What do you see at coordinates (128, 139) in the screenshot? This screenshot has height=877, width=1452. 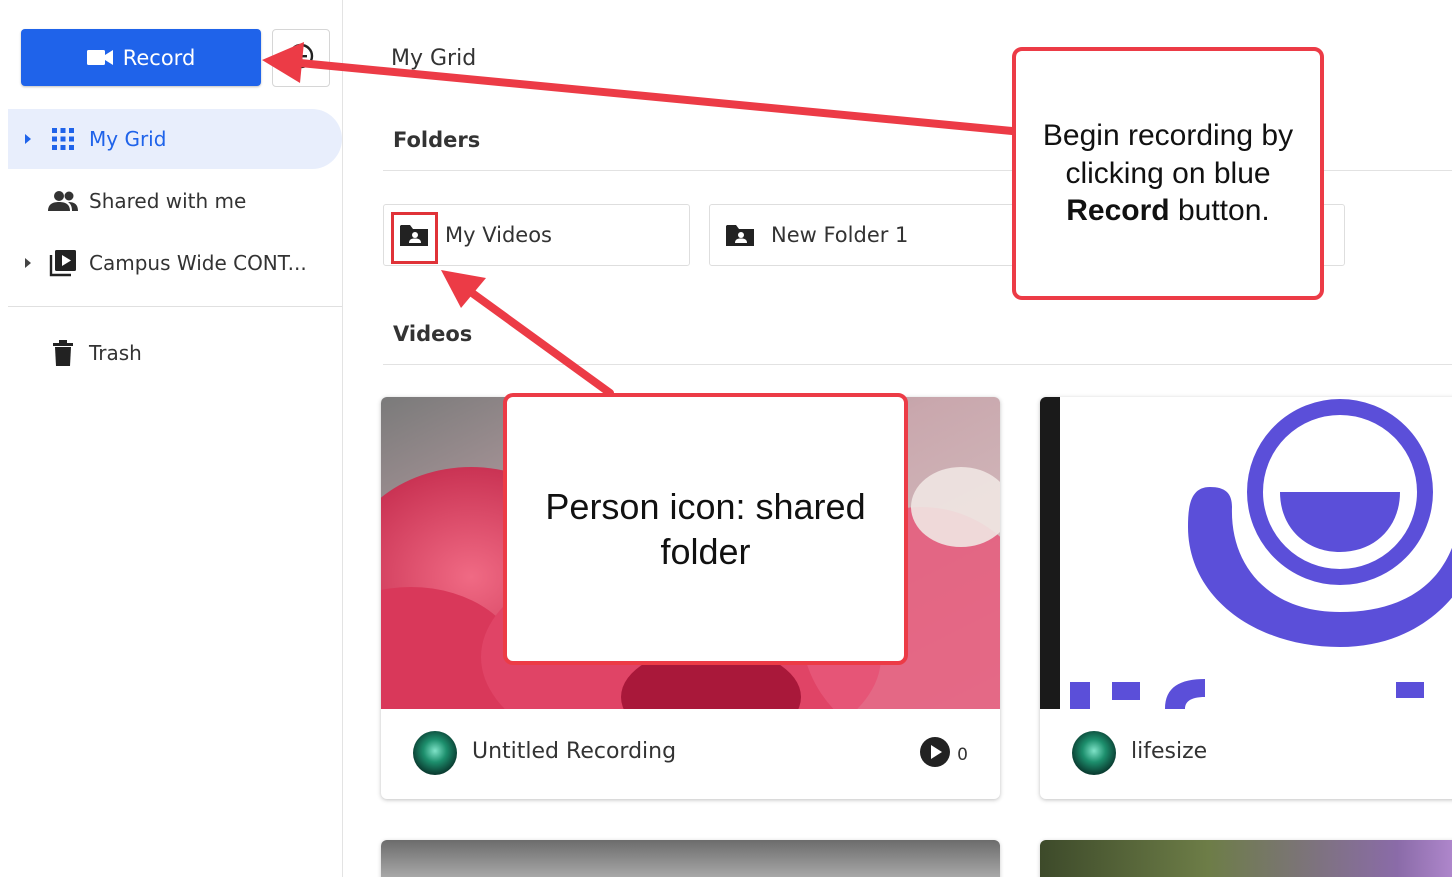 I see `sidebar-item-label: My Grid` at bounding box center [128, 139].